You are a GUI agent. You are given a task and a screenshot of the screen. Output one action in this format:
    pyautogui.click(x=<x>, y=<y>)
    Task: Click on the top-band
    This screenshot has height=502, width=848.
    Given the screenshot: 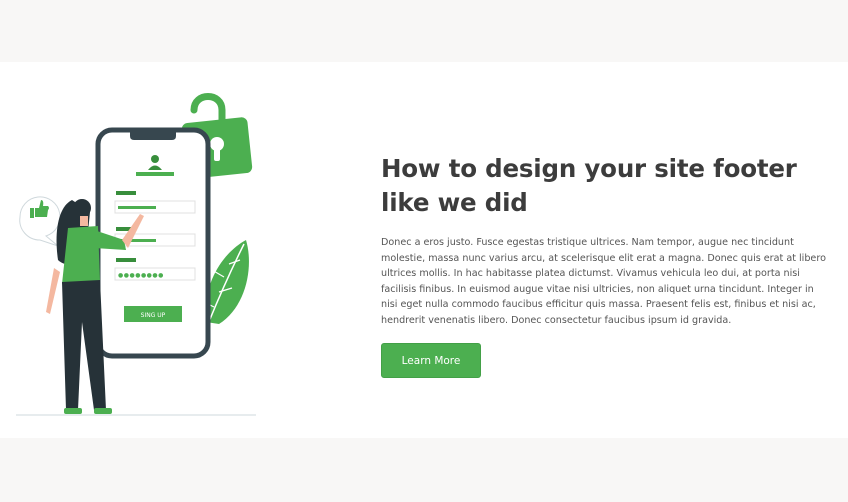 What is the action you would take?
    pyautogui.click(x=424, y=31)
    